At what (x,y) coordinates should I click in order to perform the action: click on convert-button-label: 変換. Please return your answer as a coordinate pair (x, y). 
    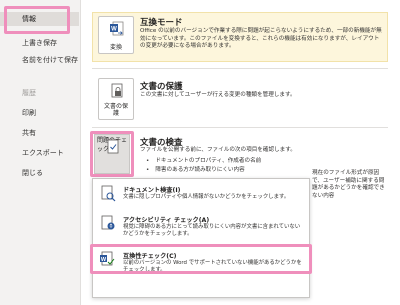
    Looking at the image, I should click on (115, 47).